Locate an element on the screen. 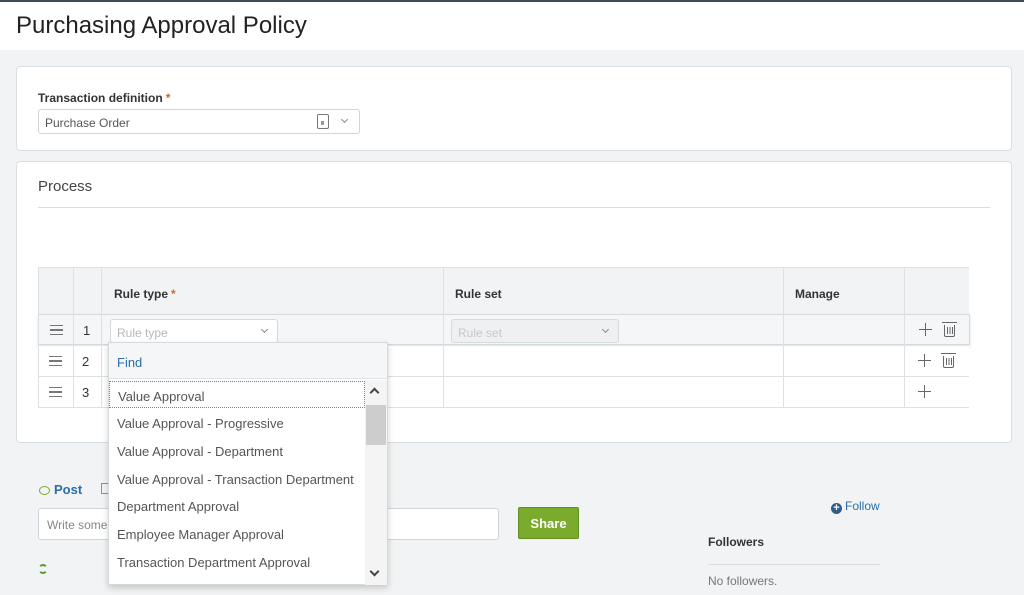 This screenshot has height=595, width=1024. column-header-rule-set: Rule set is located at coordinates (478, 294).